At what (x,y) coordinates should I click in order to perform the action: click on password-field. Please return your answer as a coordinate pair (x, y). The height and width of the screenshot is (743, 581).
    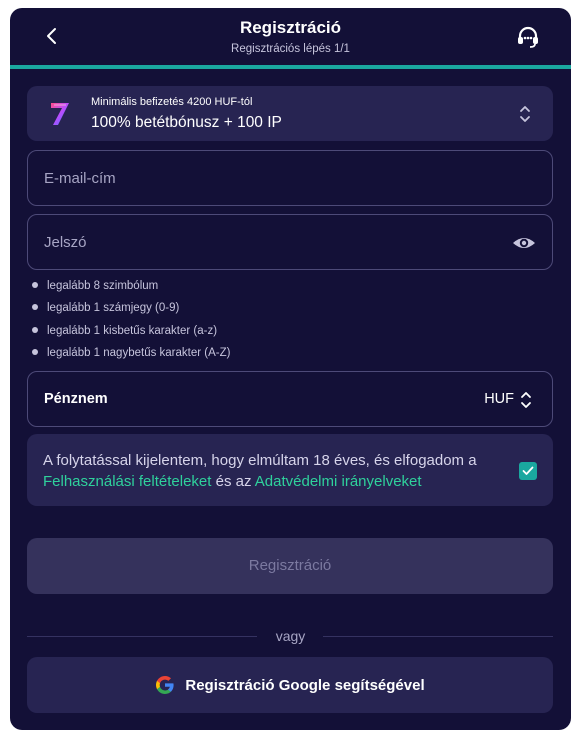
    Looking at the image, I should click on (290, 242).